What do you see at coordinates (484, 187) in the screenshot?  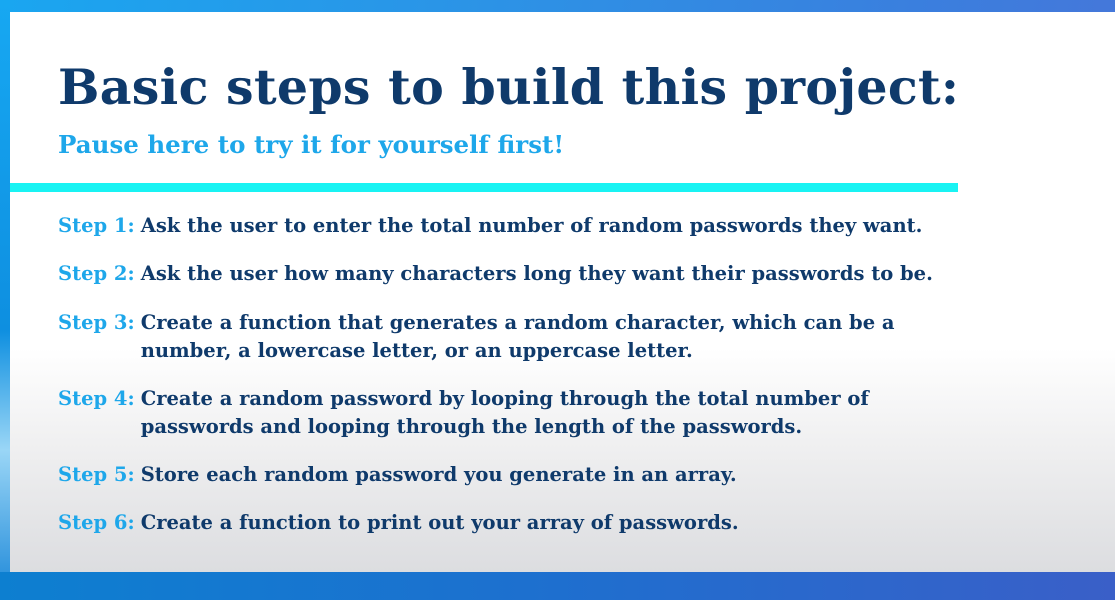 I see `title-divider` at bounding box center [484, 187].